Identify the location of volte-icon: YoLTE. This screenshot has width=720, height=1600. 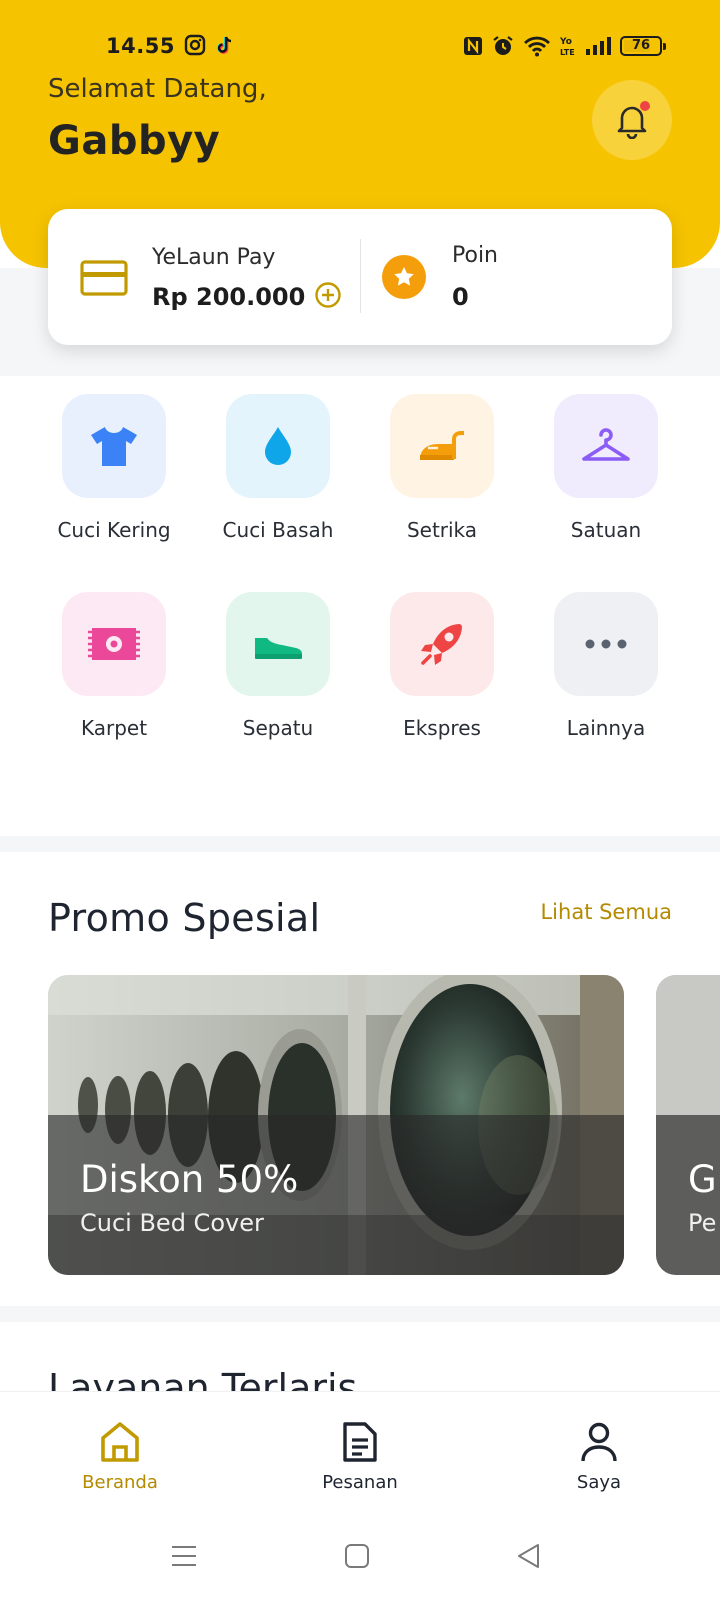
(567, 47).